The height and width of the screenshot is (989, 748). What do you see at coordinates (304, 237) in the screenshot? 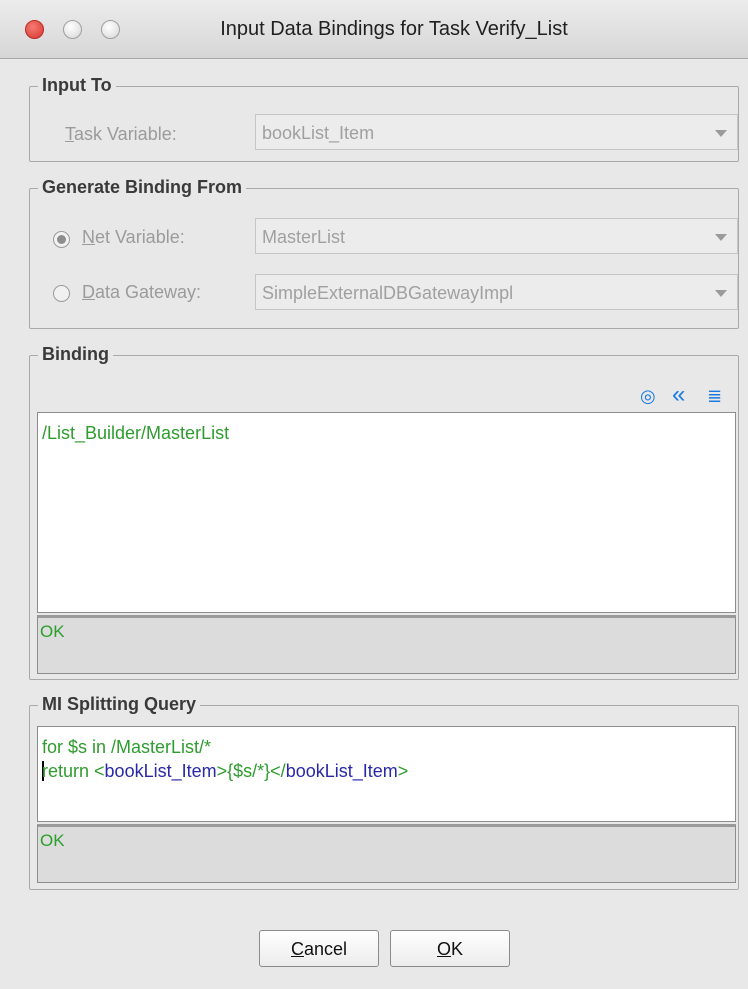
I see `net-variable-value: MasterList` at bounding box center [304, 237].